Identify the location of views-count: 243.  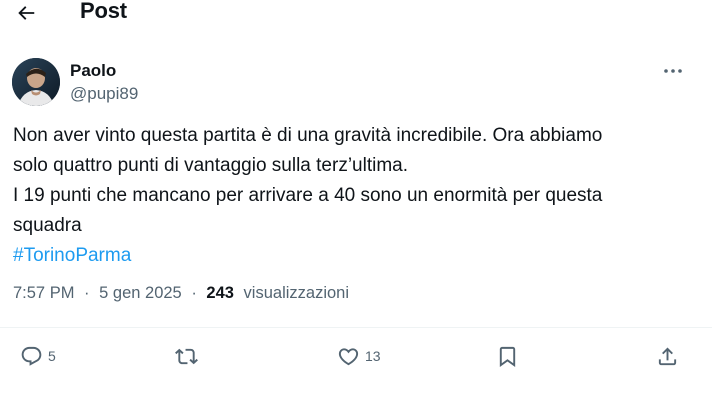
(220, 293).